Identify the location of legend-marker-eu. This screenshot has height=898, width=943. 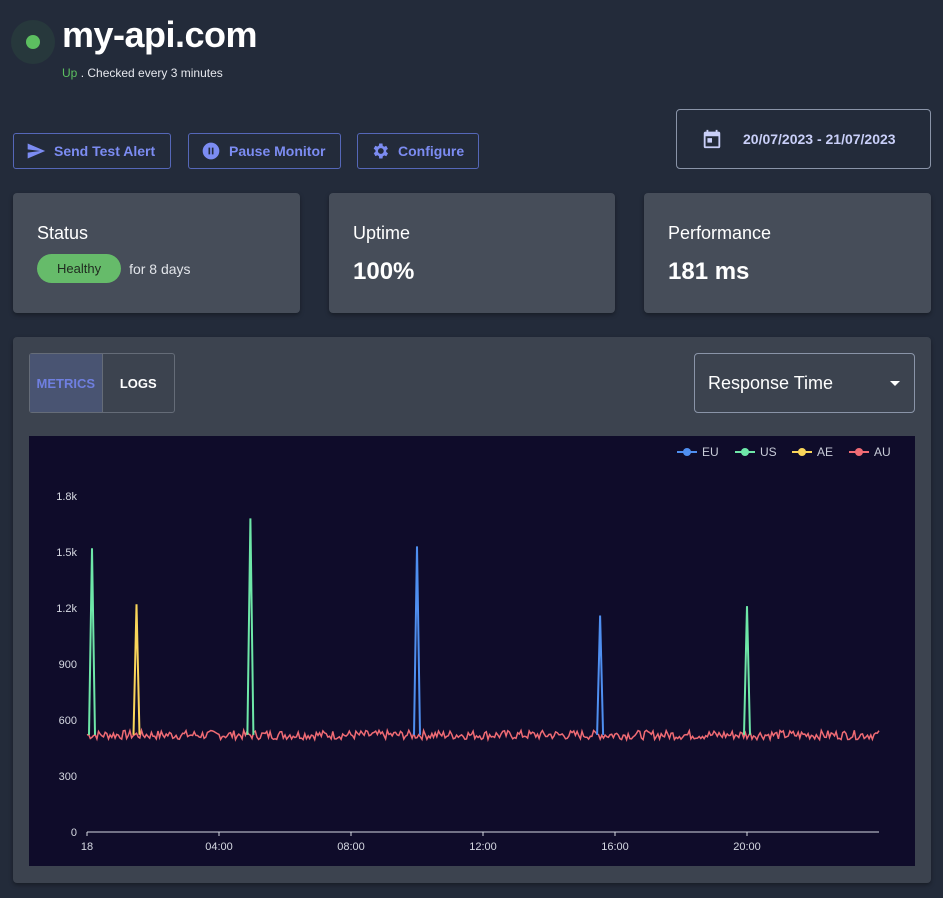
(687, 452).